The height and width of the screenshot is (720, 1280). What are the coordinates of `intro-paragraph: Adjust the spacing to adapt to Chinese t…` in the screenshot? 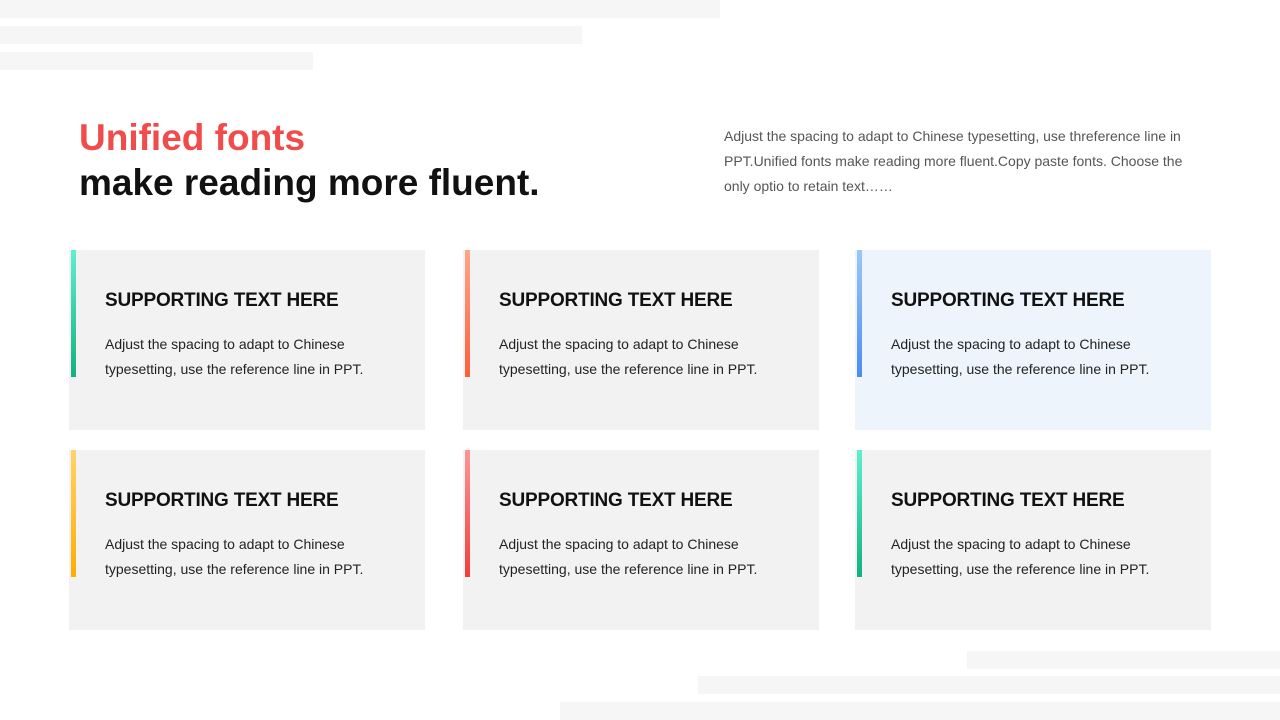 It's located at (953, 161).